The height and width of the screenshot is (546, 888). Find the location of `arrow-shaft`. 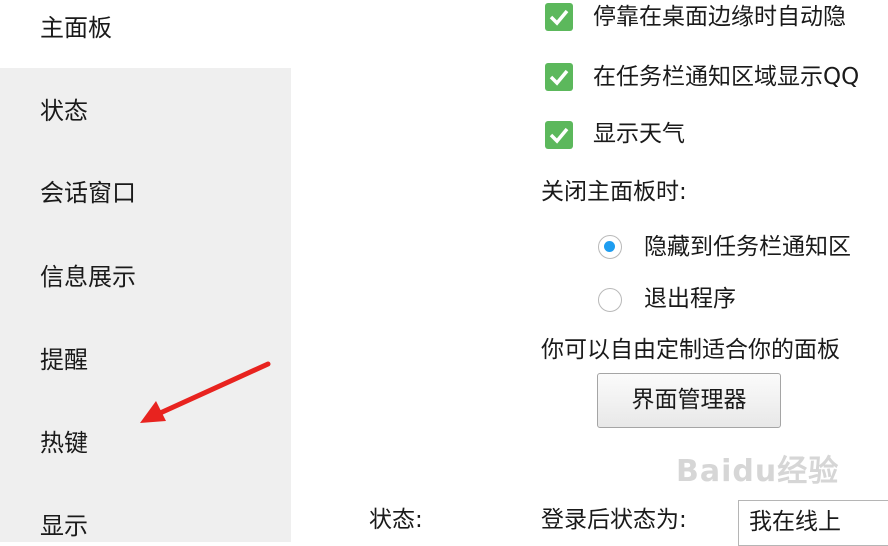

arrow-shaft is located at coordinates (213, 389).